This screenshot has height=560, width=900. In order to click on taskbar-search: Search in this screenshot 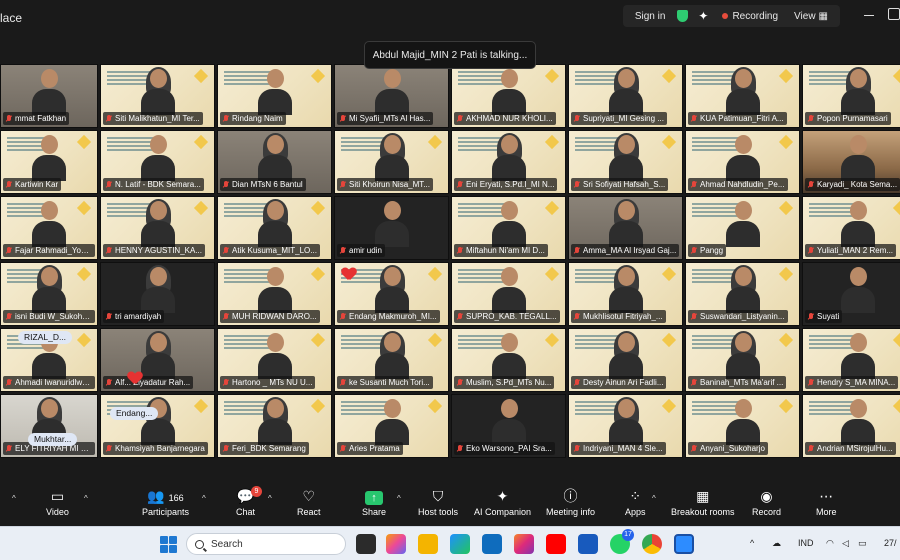, I will do `click(266, 544)`.